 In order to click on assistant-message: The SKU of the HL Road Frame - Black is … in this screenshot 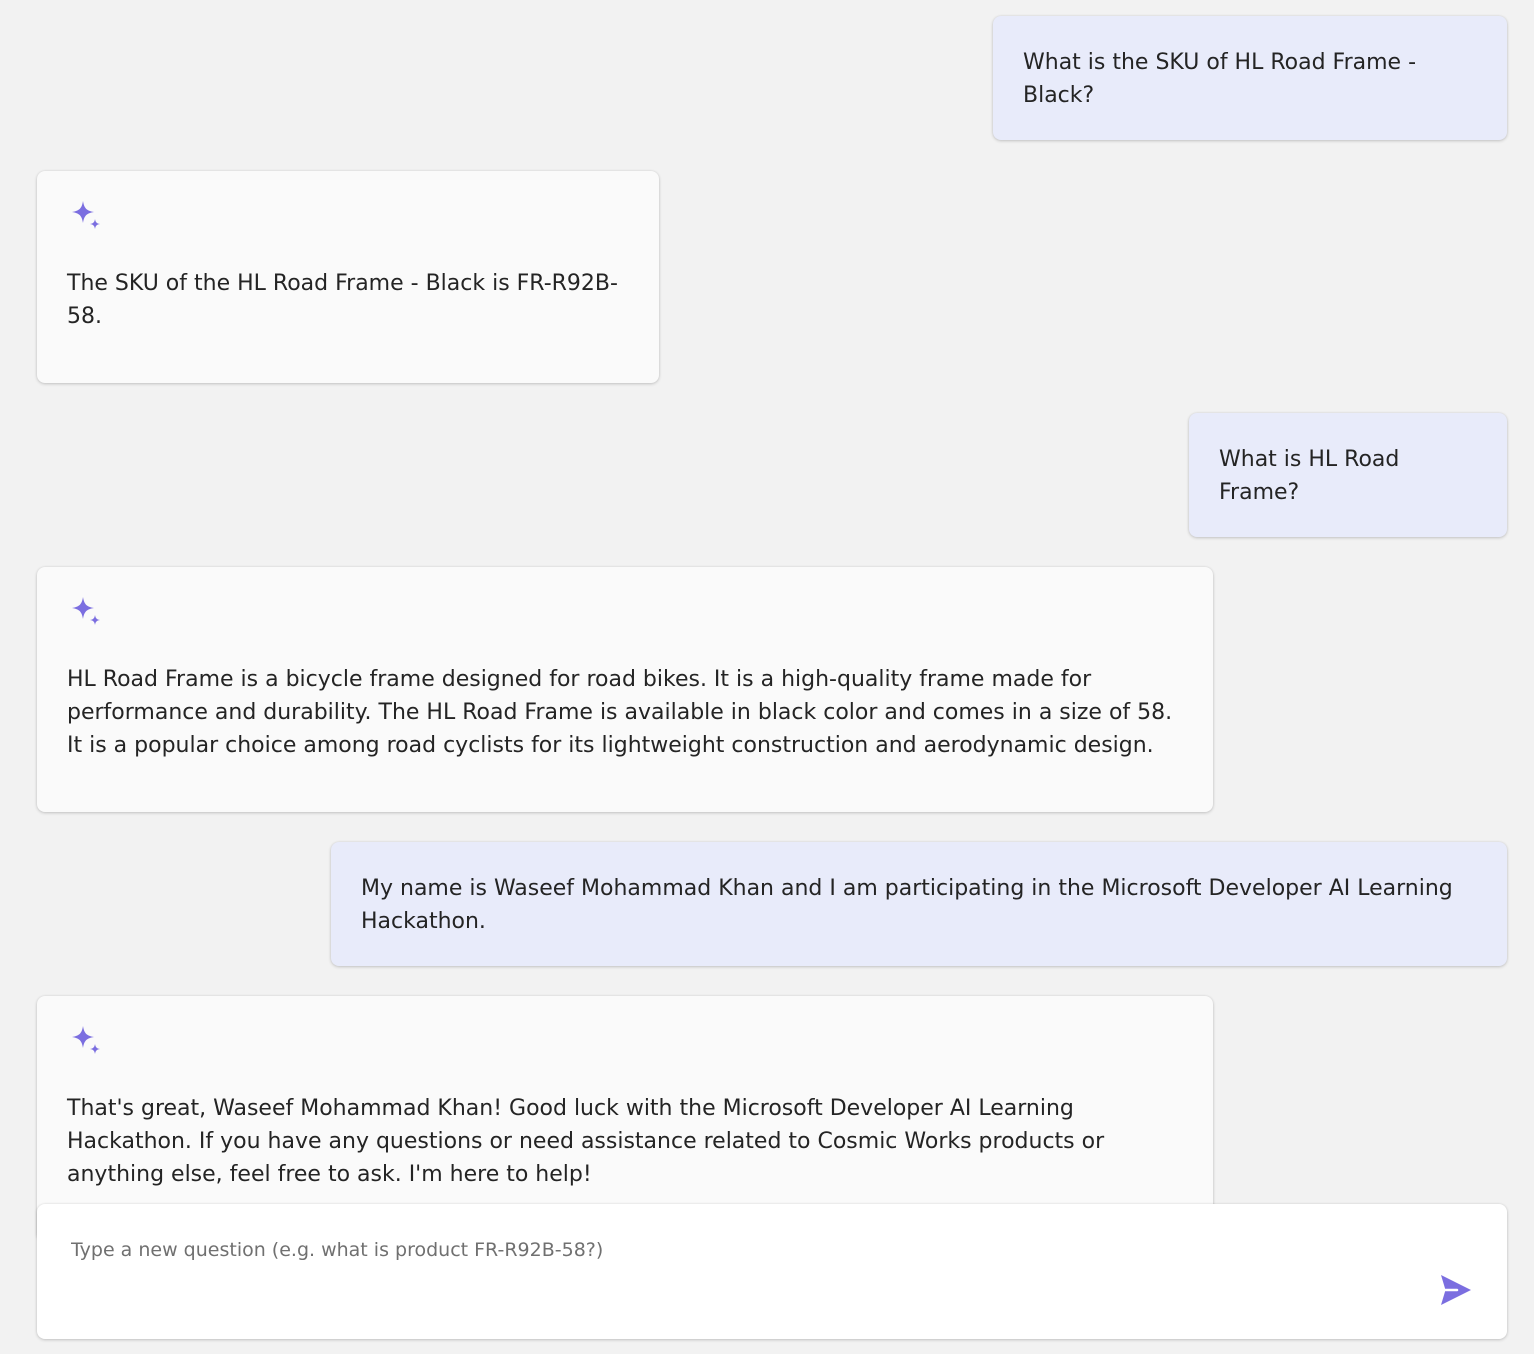, I will do `click(348, 277)`.